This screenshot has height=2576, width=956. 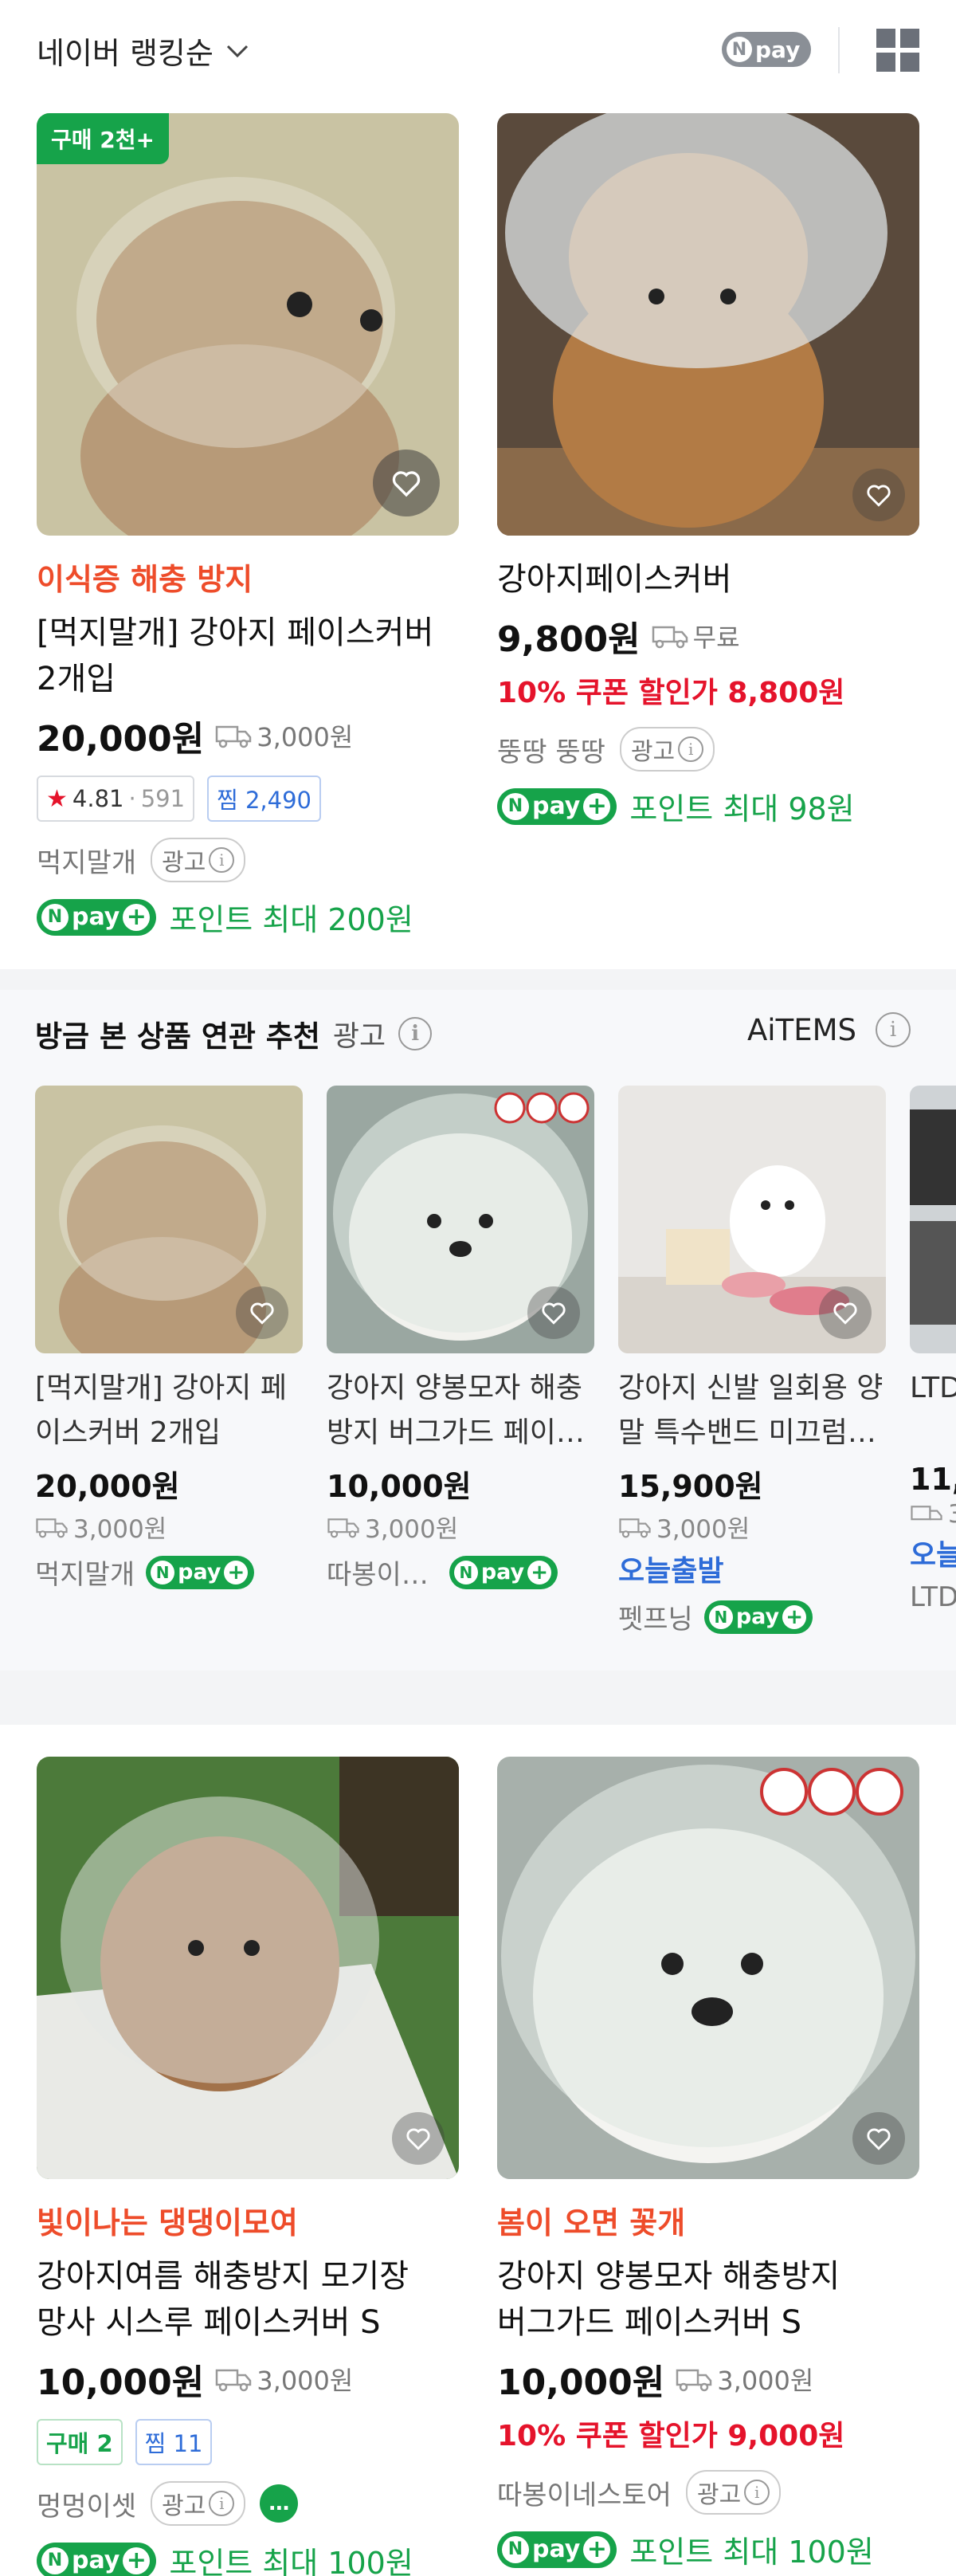 I want to click on divider, so click(x=839, y=50).